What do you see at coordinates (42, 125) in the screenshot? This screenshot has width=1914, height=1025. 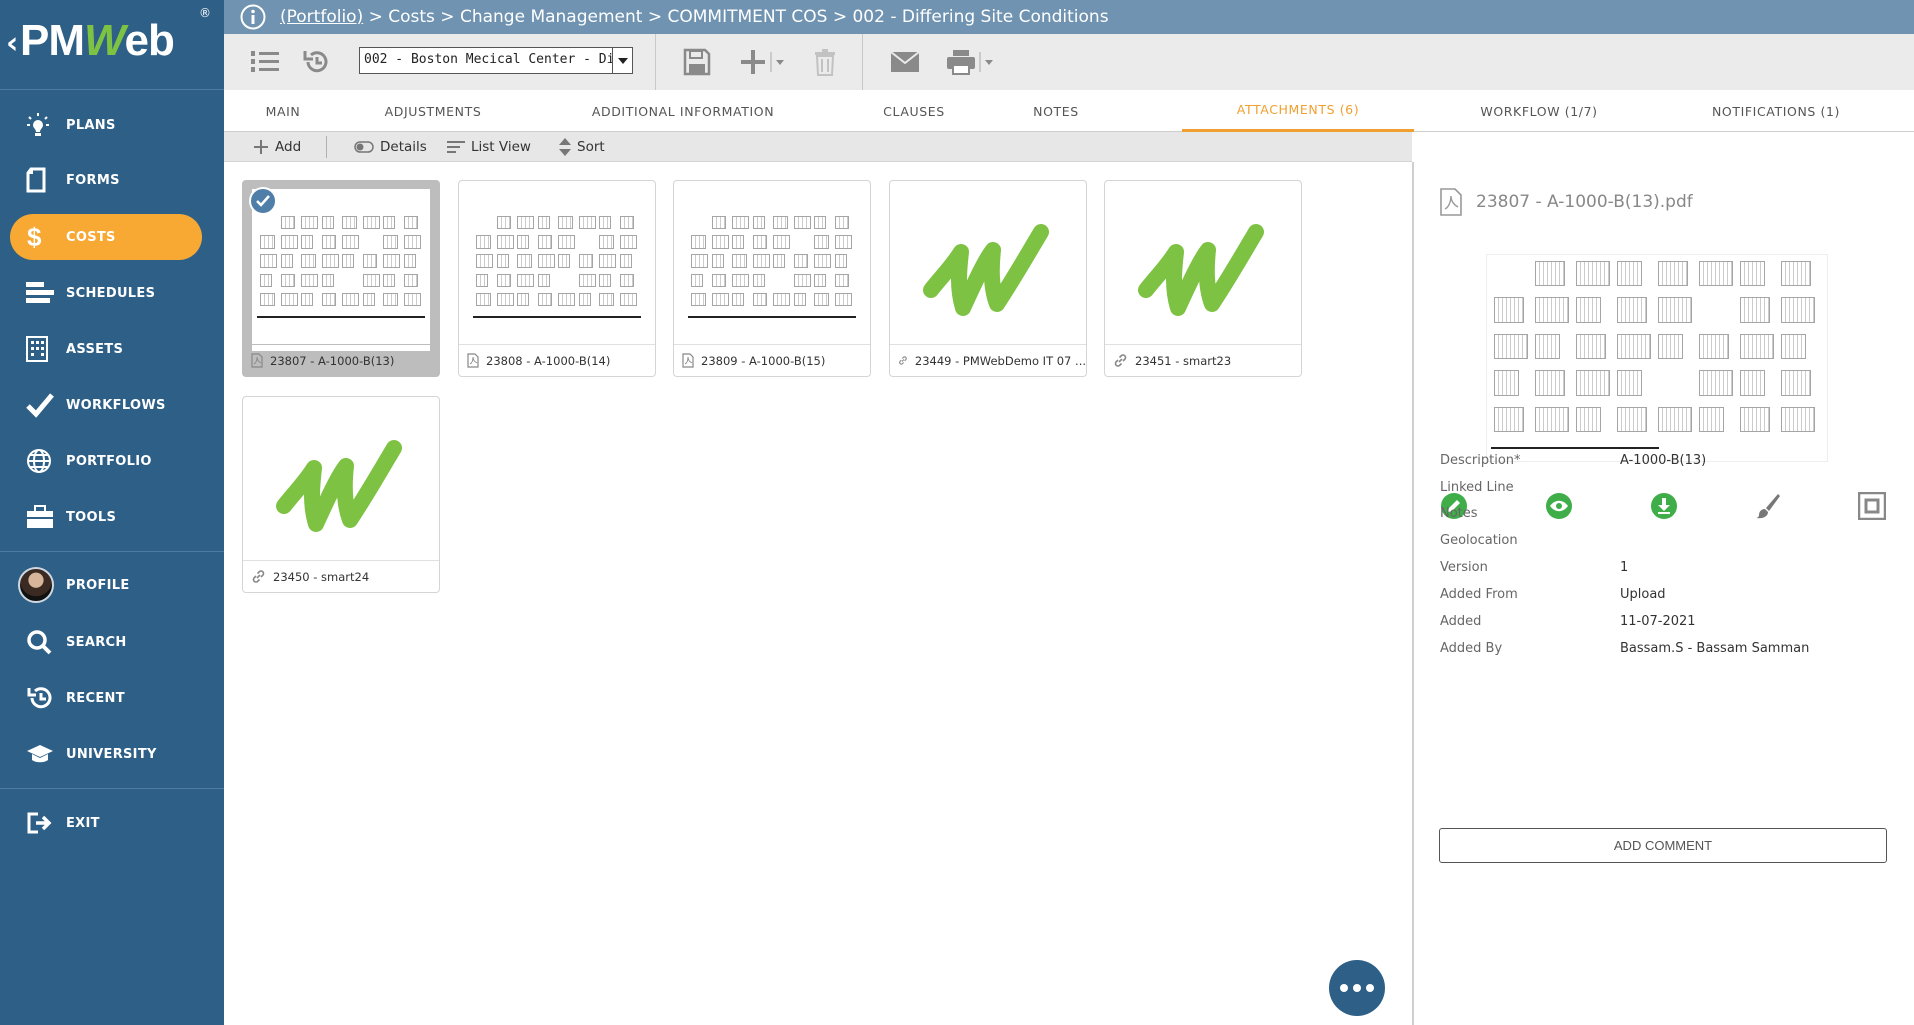 I see `lightbulb-icon` at bounding box center [42, 125].